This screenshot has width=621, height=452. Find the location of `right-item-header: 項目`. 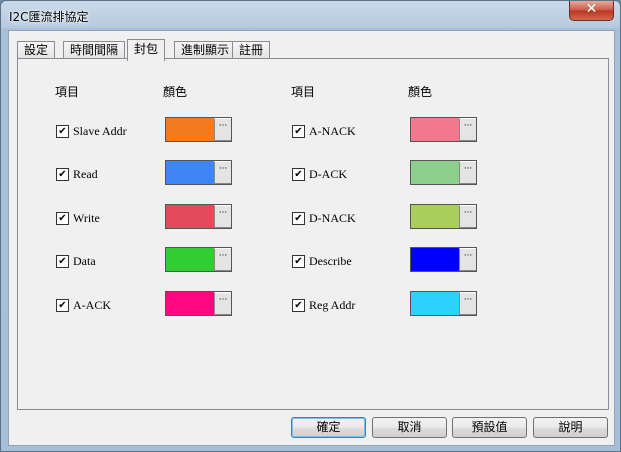

right-item-header: 項目 is located at coordinates (303, 92).